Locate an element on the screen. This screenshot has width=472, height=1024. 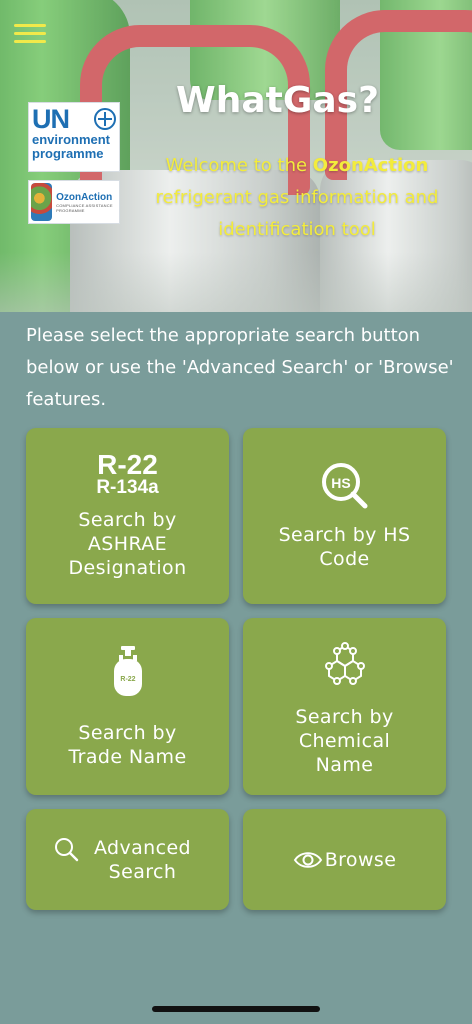
refrigerant-code-icon: R-22 R-134a is located at coordinates (127, 473).